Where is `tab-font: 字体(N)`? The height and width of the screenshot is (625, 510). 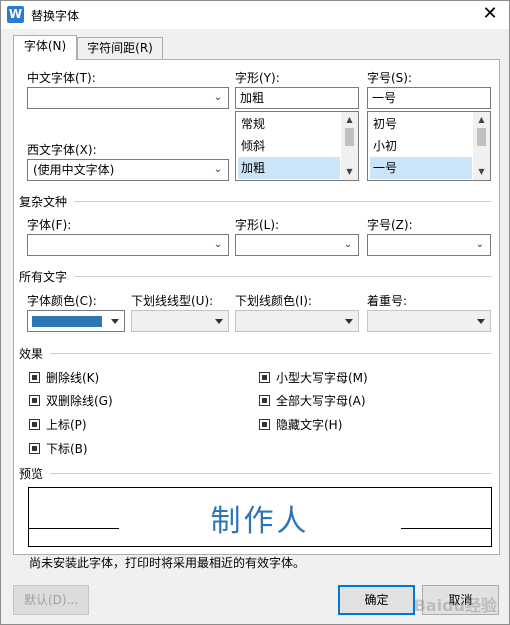
tab-font: 字体(N) is located at coordinates (45, 47).